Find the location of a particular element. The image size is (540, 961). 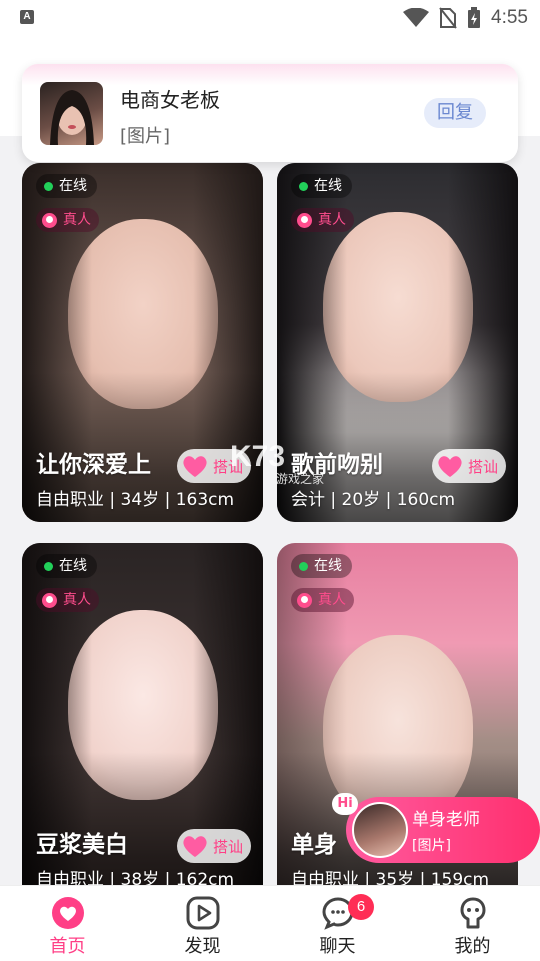

home-heart-icon is located at coordinates (67, 913).